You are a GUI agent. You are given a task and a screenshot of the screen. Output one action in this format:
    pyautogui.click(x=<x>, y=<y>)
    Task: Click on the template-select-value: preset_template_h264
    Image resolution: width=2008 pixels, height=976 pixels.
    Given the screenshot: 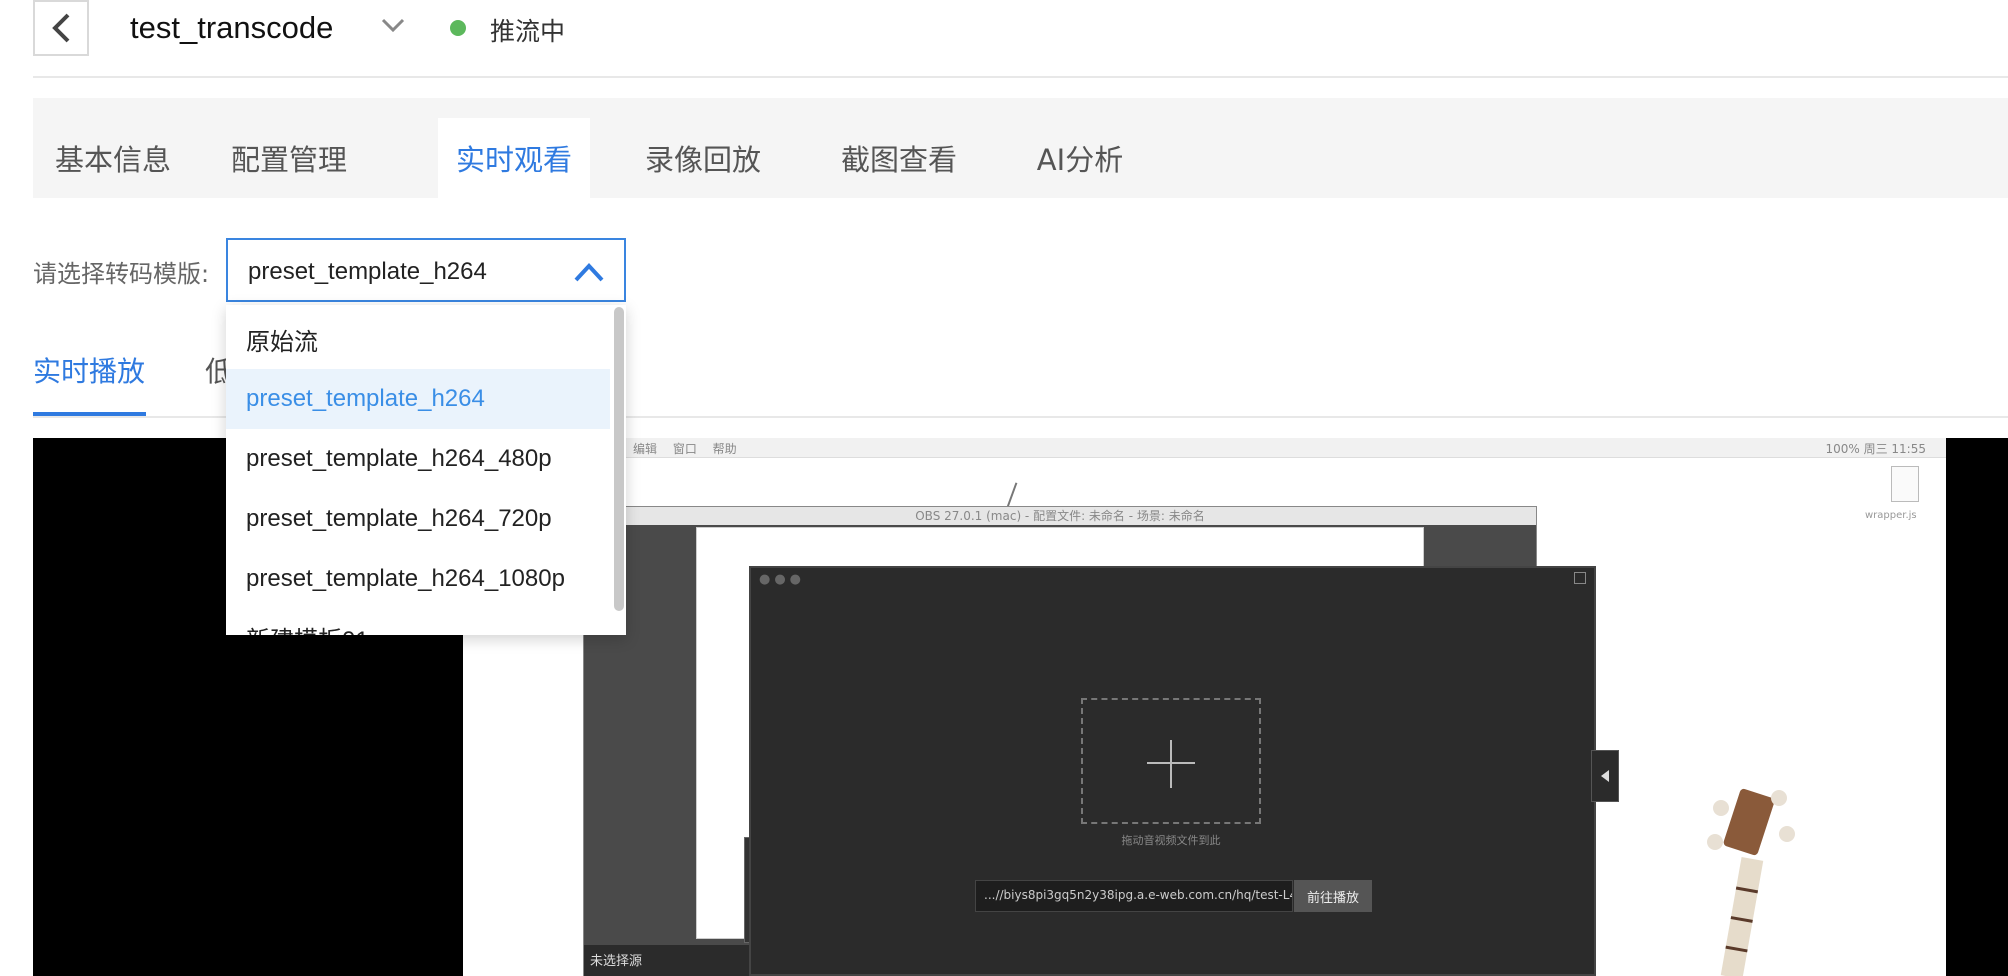 What is the action you would take?
    pyautogui.click(x=367, y=271)
    